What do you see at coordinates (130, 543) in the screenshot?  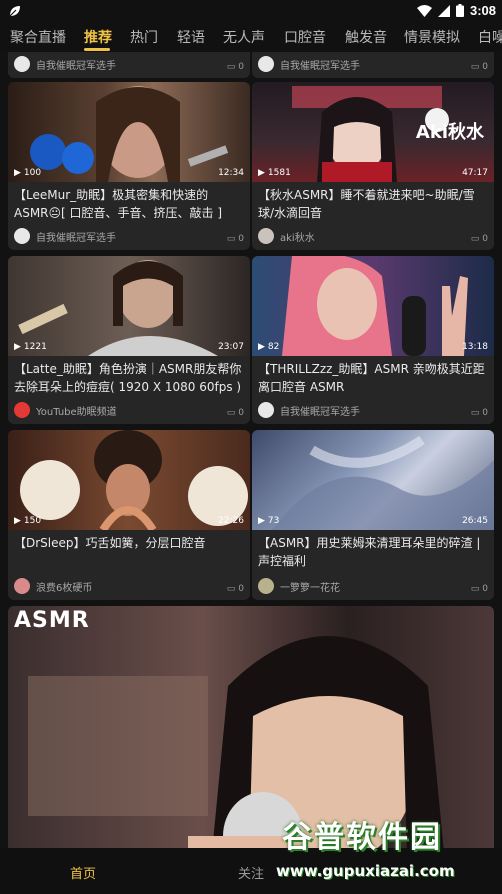 I see `video-title: 【DrSleep】巧舌如簧，分层口腔音` at bounding box center [130, 543].